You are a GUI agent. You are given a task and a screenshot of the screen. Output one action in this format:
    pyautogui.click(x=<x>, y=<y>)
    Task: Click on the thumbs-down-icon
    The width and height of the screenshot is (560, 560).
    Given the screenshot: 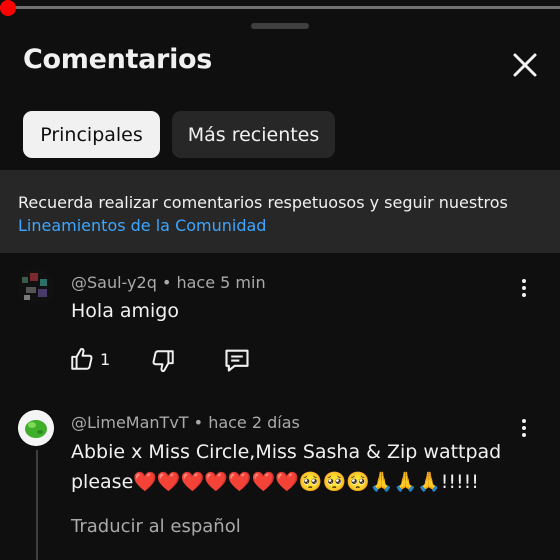 What is the action you would take?
    pyautogui.click(x=163, y=361)
    